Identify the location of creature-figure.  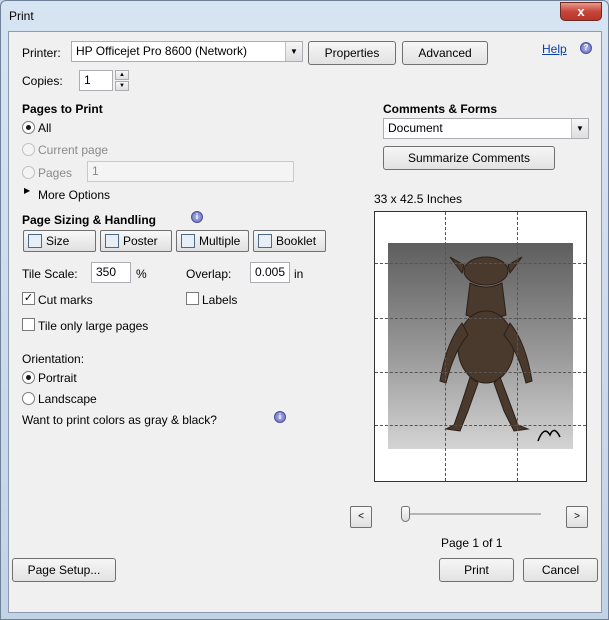
(500, 349).